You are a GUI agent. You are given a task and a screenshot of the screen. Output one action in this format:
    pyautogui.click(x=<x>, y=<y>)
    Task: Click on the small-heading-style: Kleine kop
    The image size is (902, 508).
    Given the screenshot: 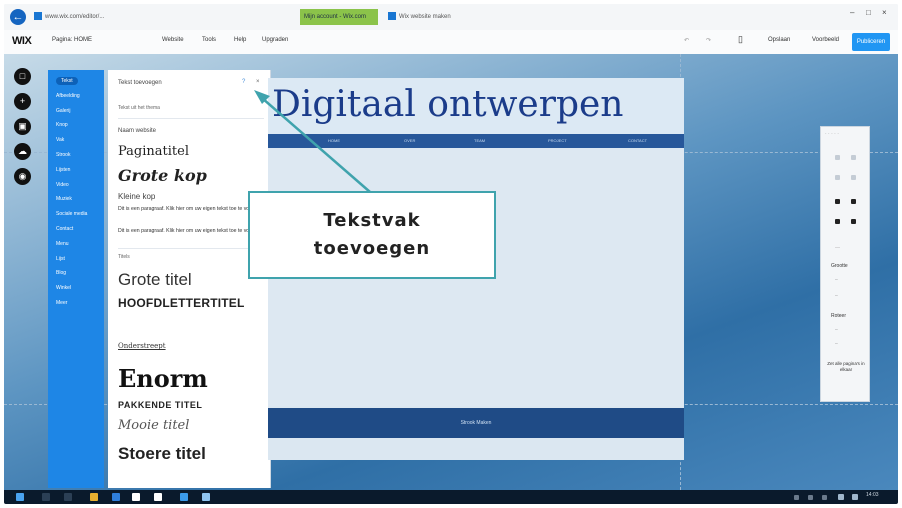 What is the action you would take?
    pyautogui.click(x=136, y=196)
    